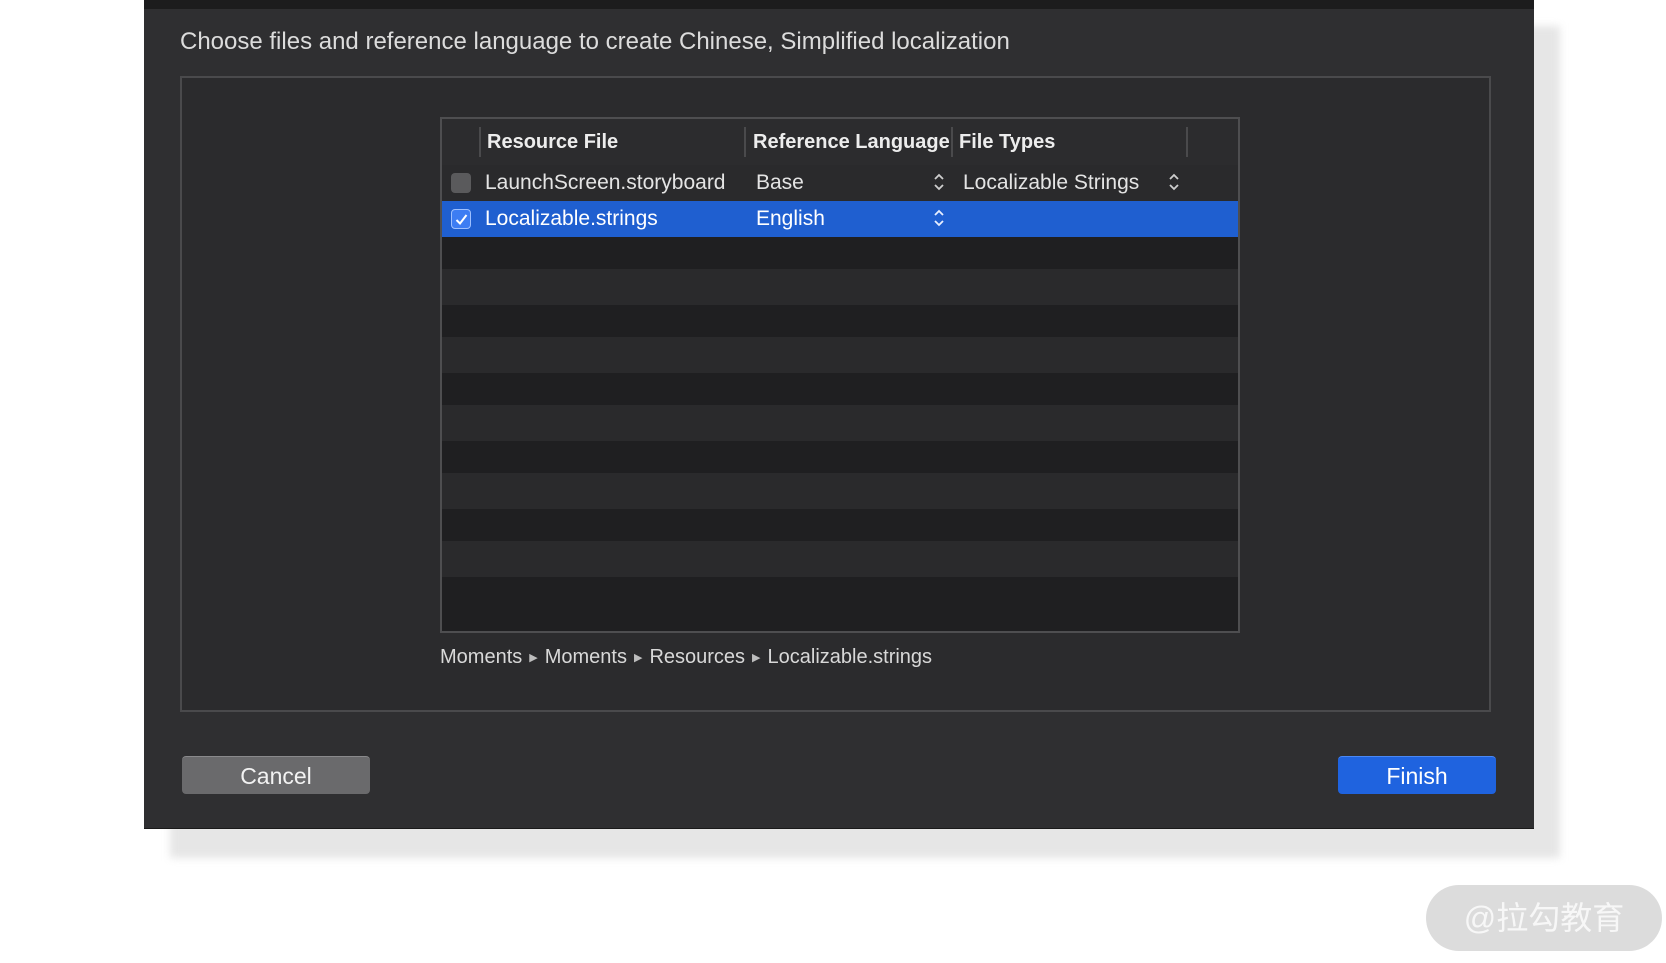 Image resolution: width=1666 pixels, height=963 pixels. Describe the element at coordinates (1051, 183) in the screenshot. I see `file-type-popup: Localizable Strings` at that location.